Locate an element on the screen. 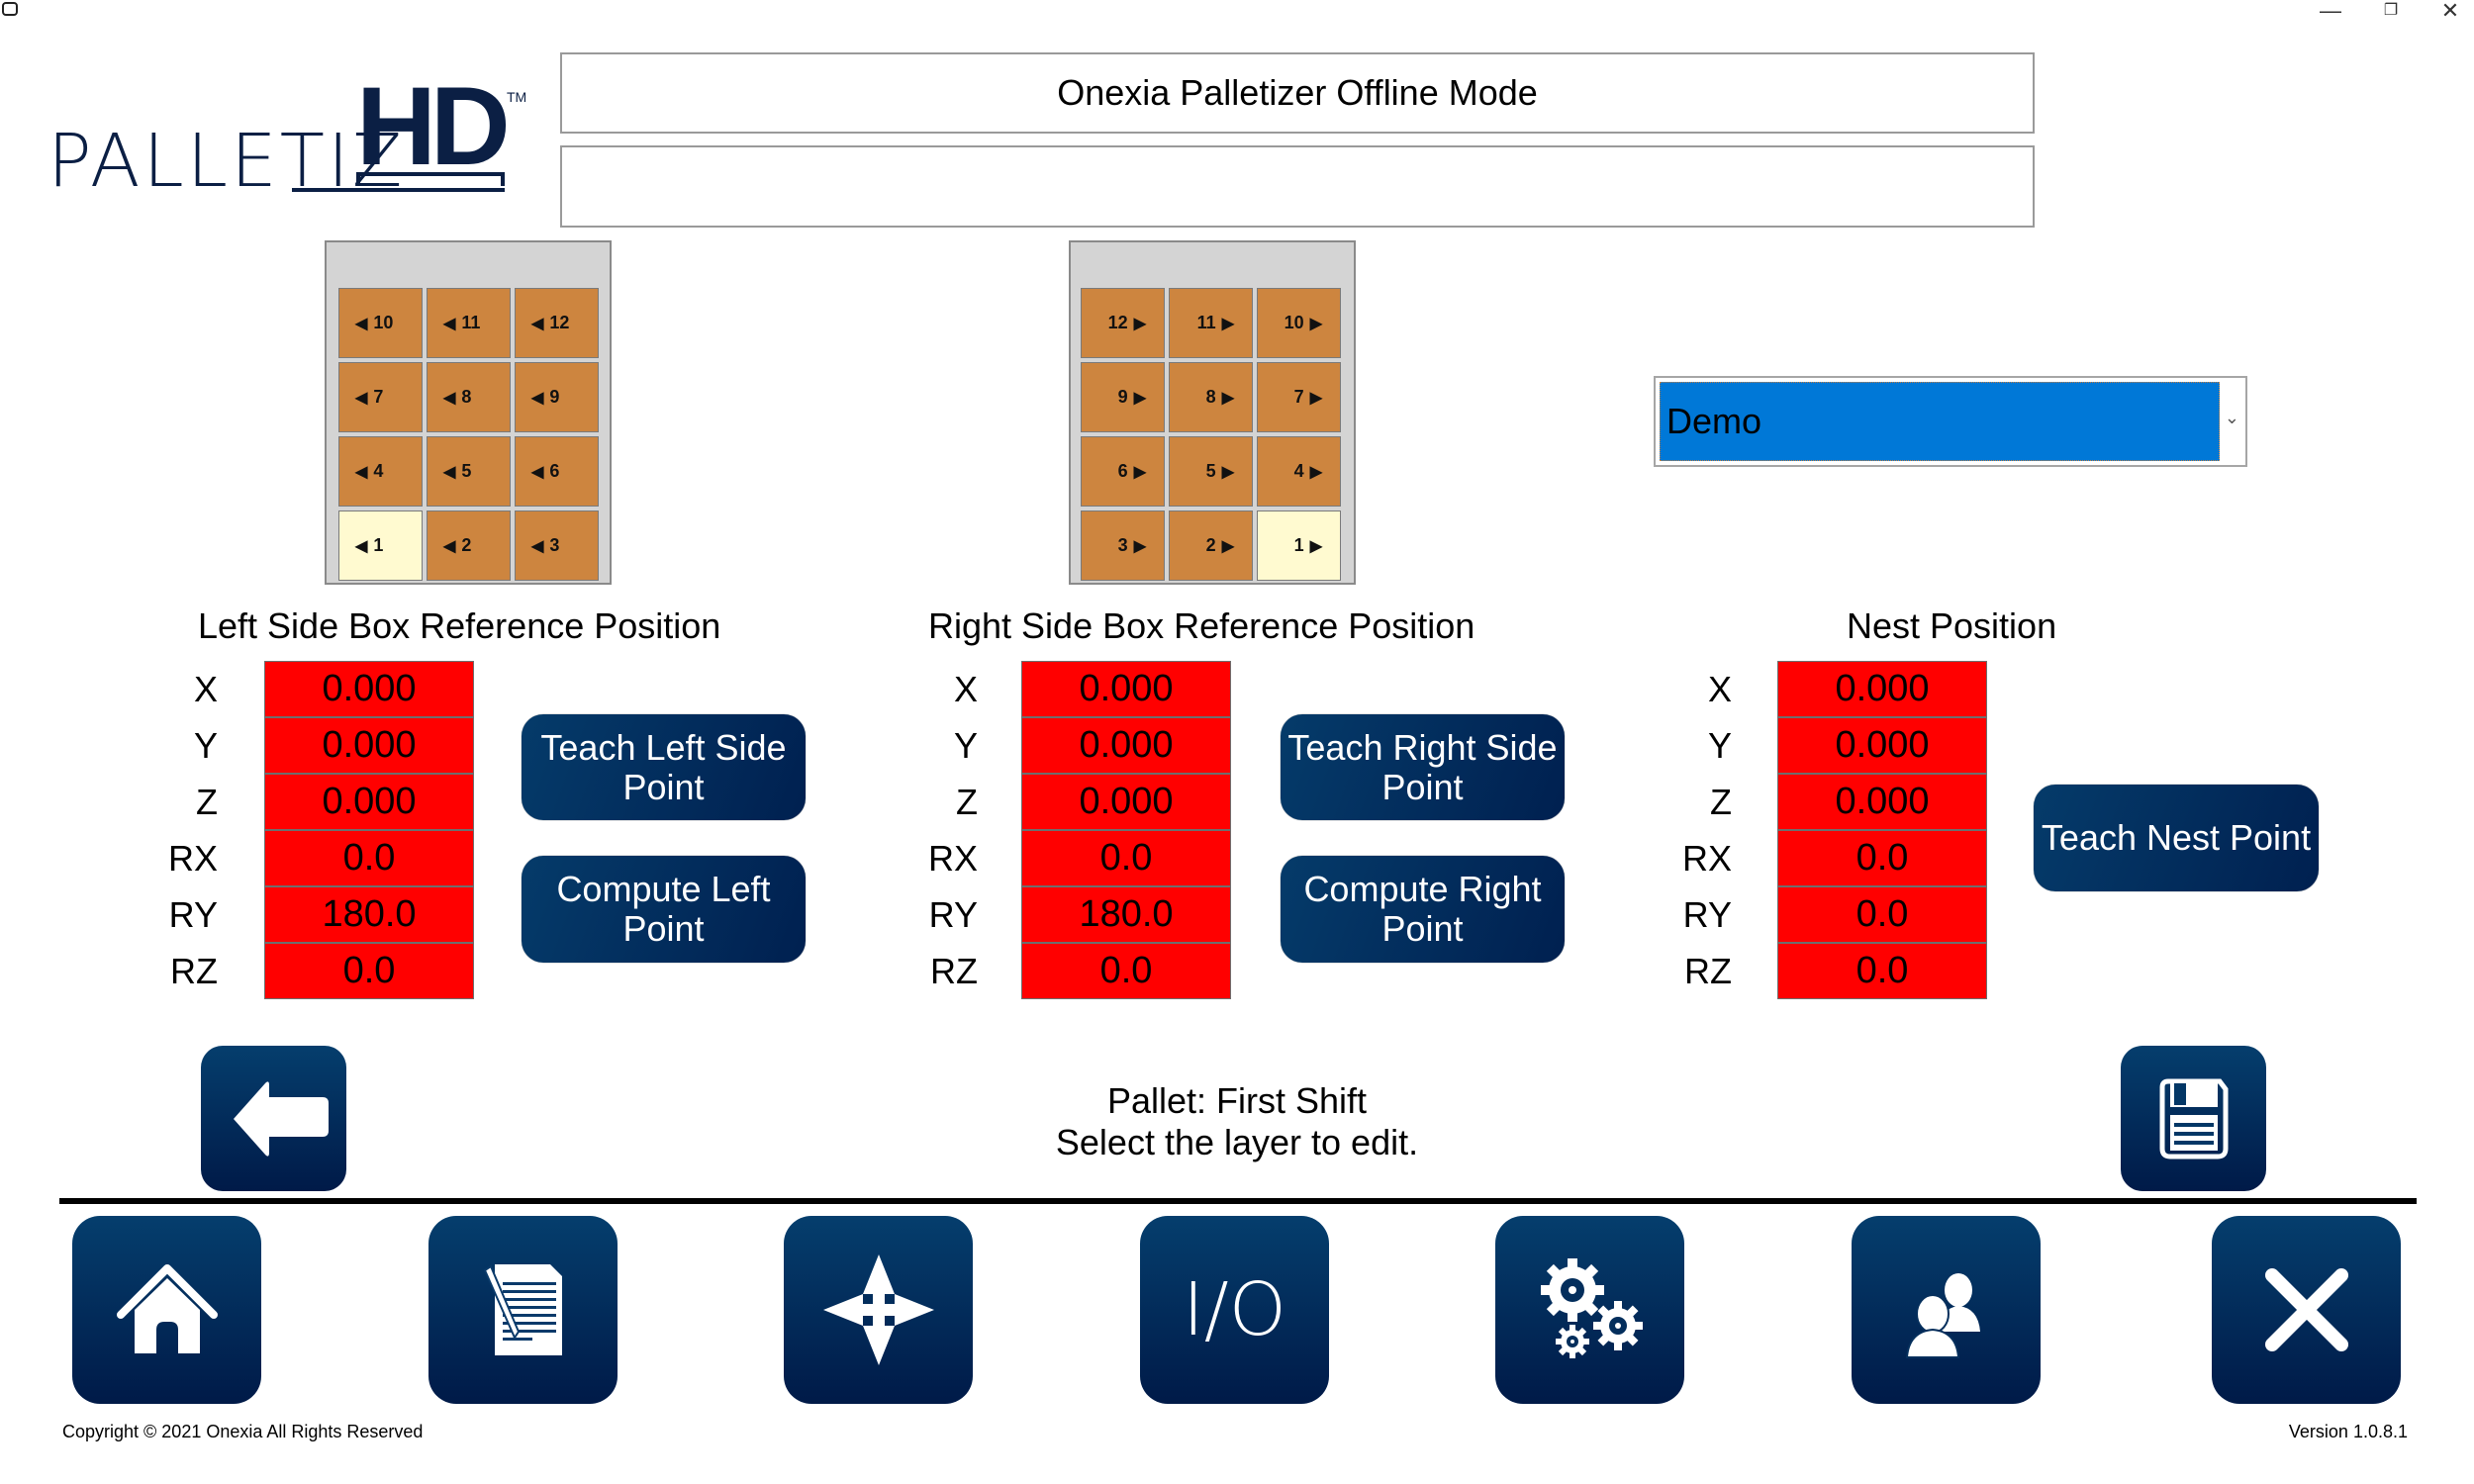 This screenshot has width=2474, height=1484. nav-io-button: I/O is located at coordinates (1235, 1310).